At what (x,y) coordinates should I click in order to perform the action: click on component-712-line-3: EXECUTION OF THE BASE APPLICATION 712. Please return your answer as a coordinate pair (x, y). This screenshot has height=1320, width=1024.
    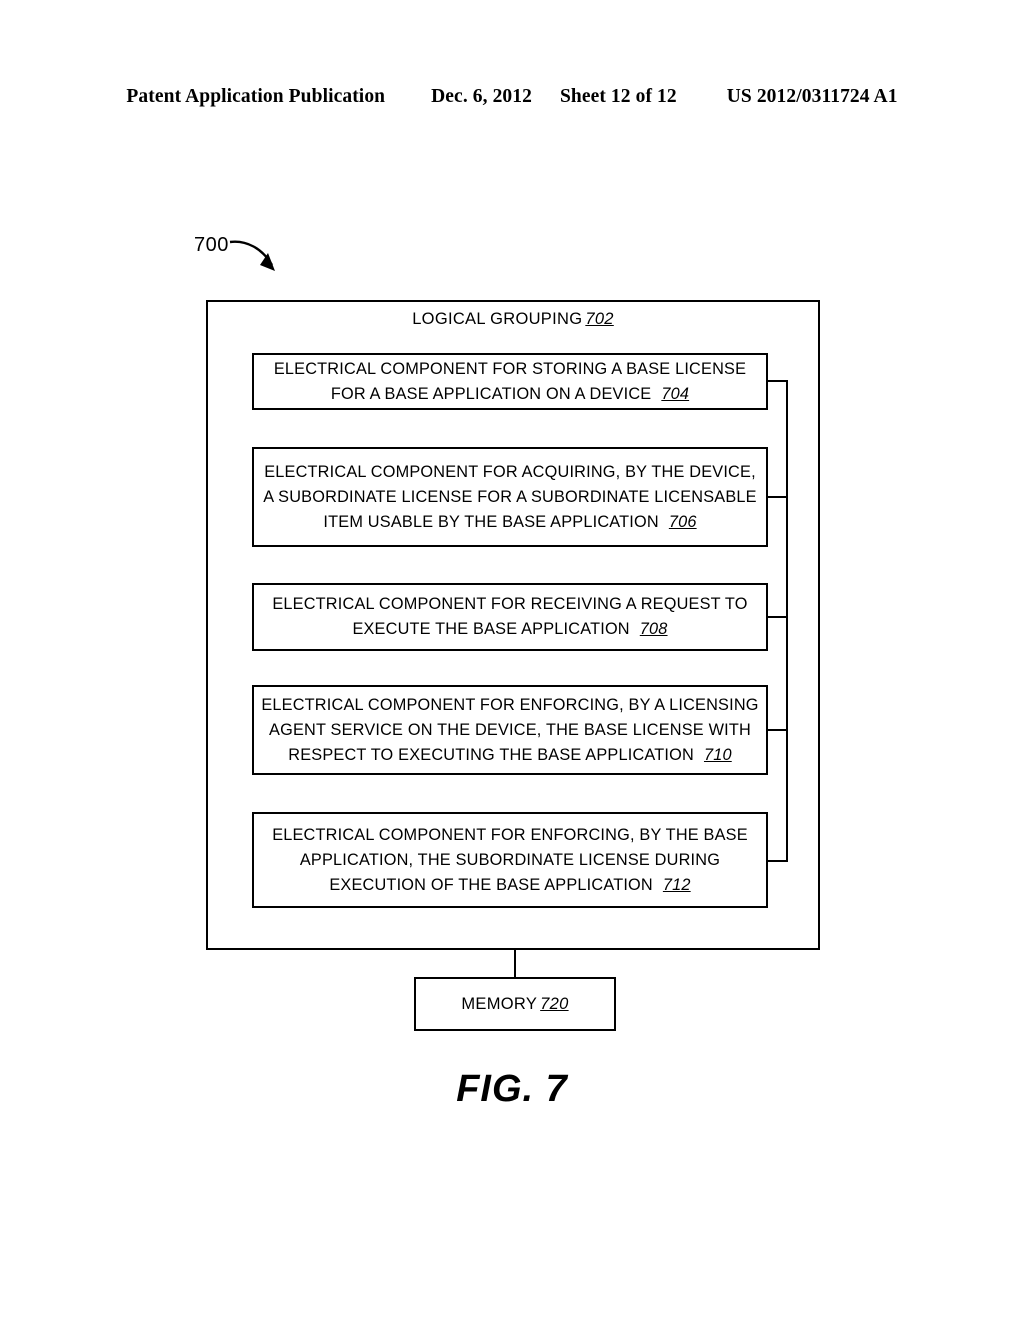
    Looking at the image, I should click on (509, 885).